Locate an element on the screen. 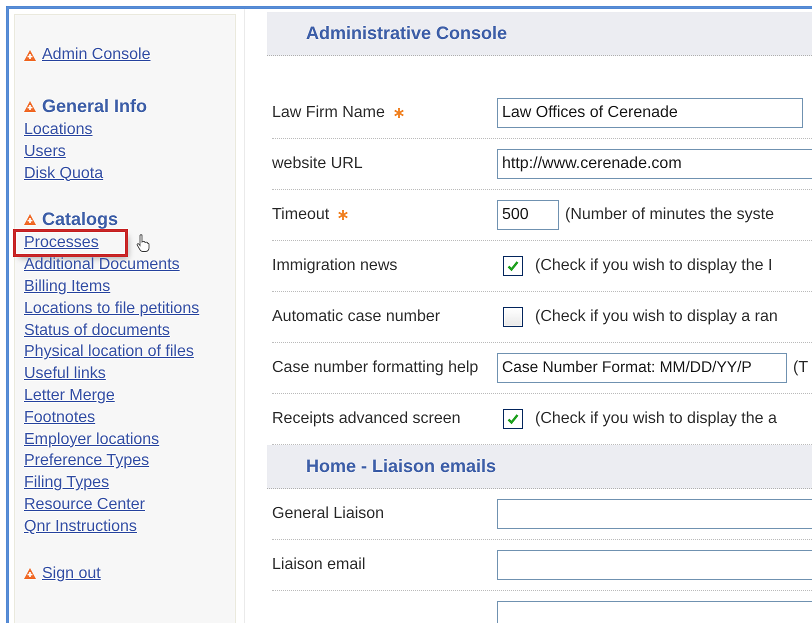  input-field: Law Offices of Cerenade is located at coordinates (650, 113).